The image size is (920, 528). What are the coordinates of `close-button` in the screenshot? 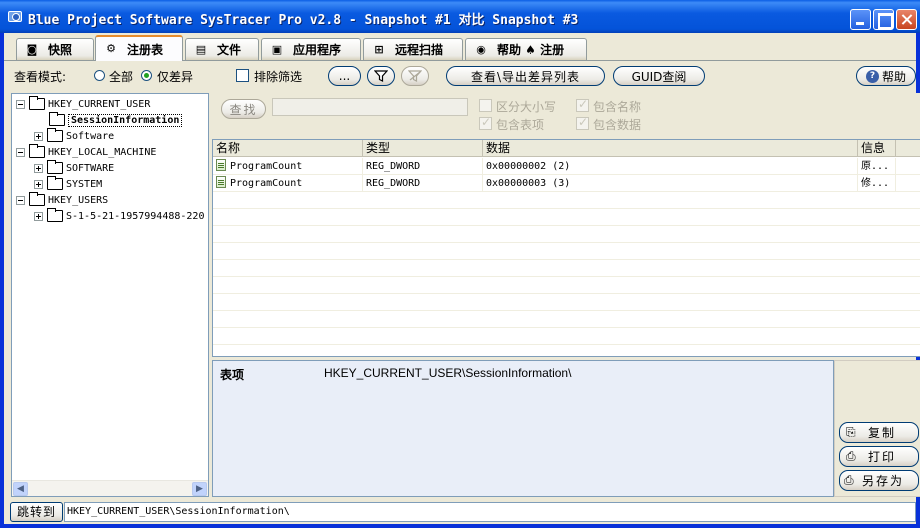 It's located at (906, 19).